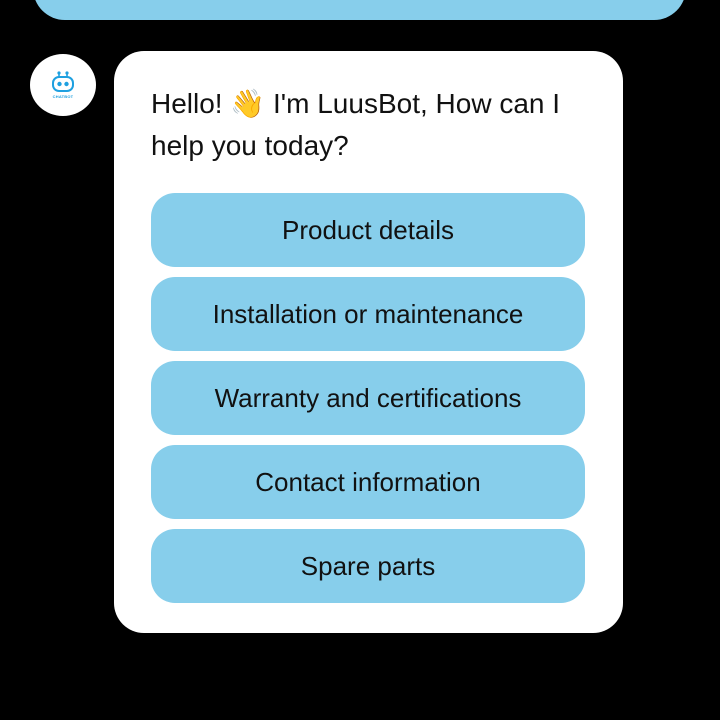  What do you see at coordinates (63, 81) in the screenshot?
I see `robot-icon` at bounding box center [63, 81].